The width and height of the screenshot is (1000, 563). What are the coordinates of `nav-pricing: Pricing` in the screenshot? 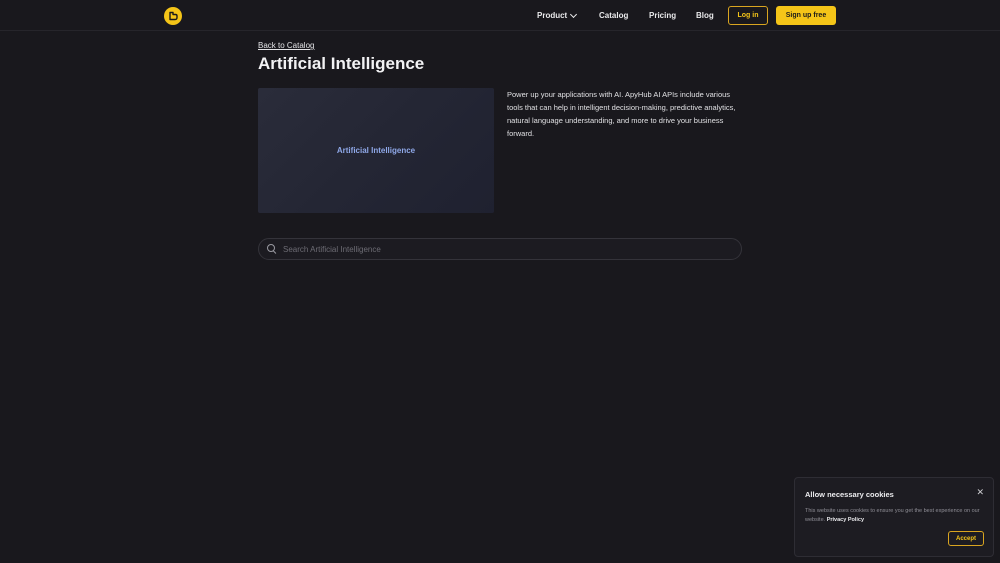 It's located at (662, 15).